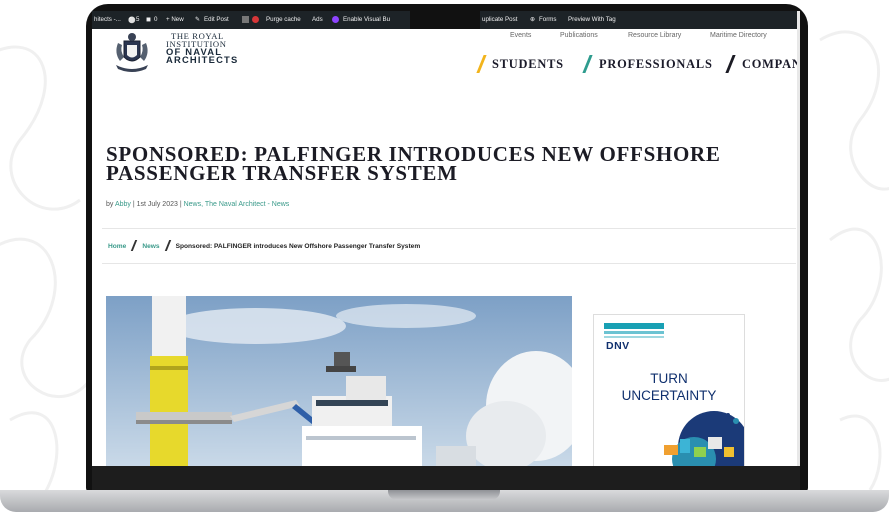 The height and width of the screenshot is (526, 889). Describe the element at coordinates (669, 395) in the screenshot. I see `ad-headline-2: UNCERTAINTY` at that location.